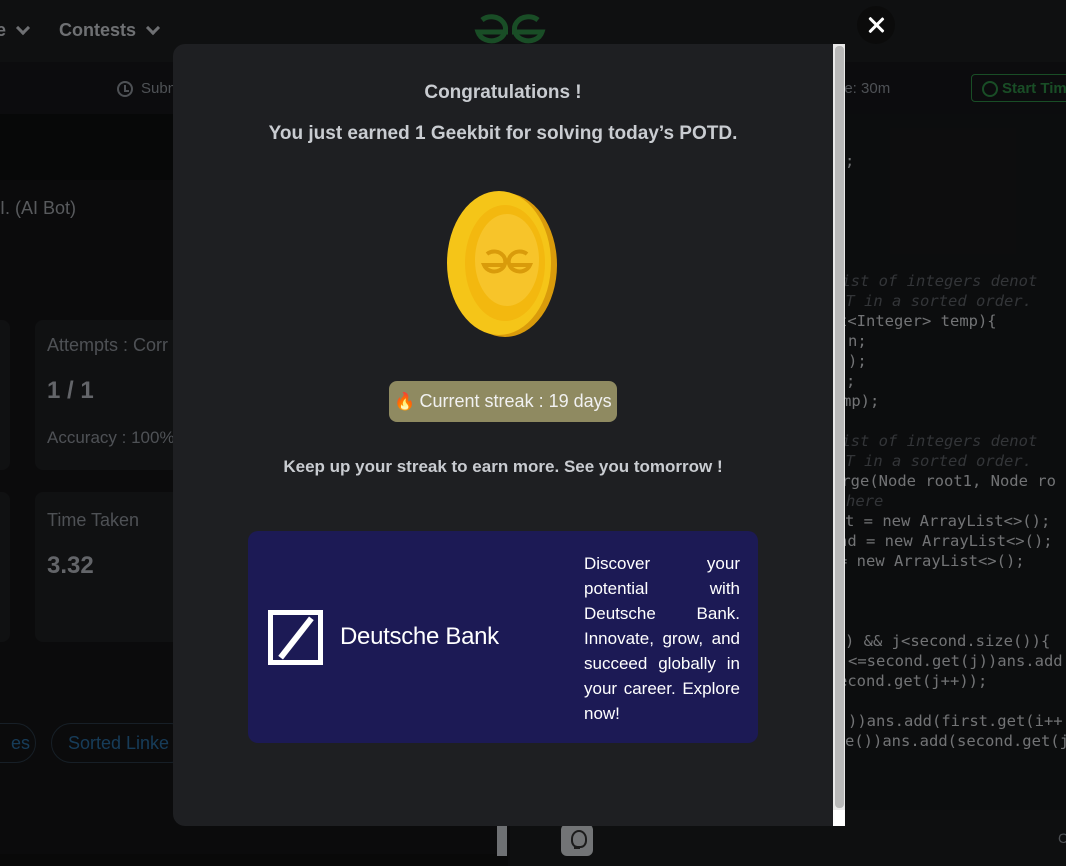 This screenshot has width=1066, height=866. What do you see at coordinates (515, 401) in the screenshot?
I see `streak-label: Current streak : 19 days` at bounding box center [515, 401].